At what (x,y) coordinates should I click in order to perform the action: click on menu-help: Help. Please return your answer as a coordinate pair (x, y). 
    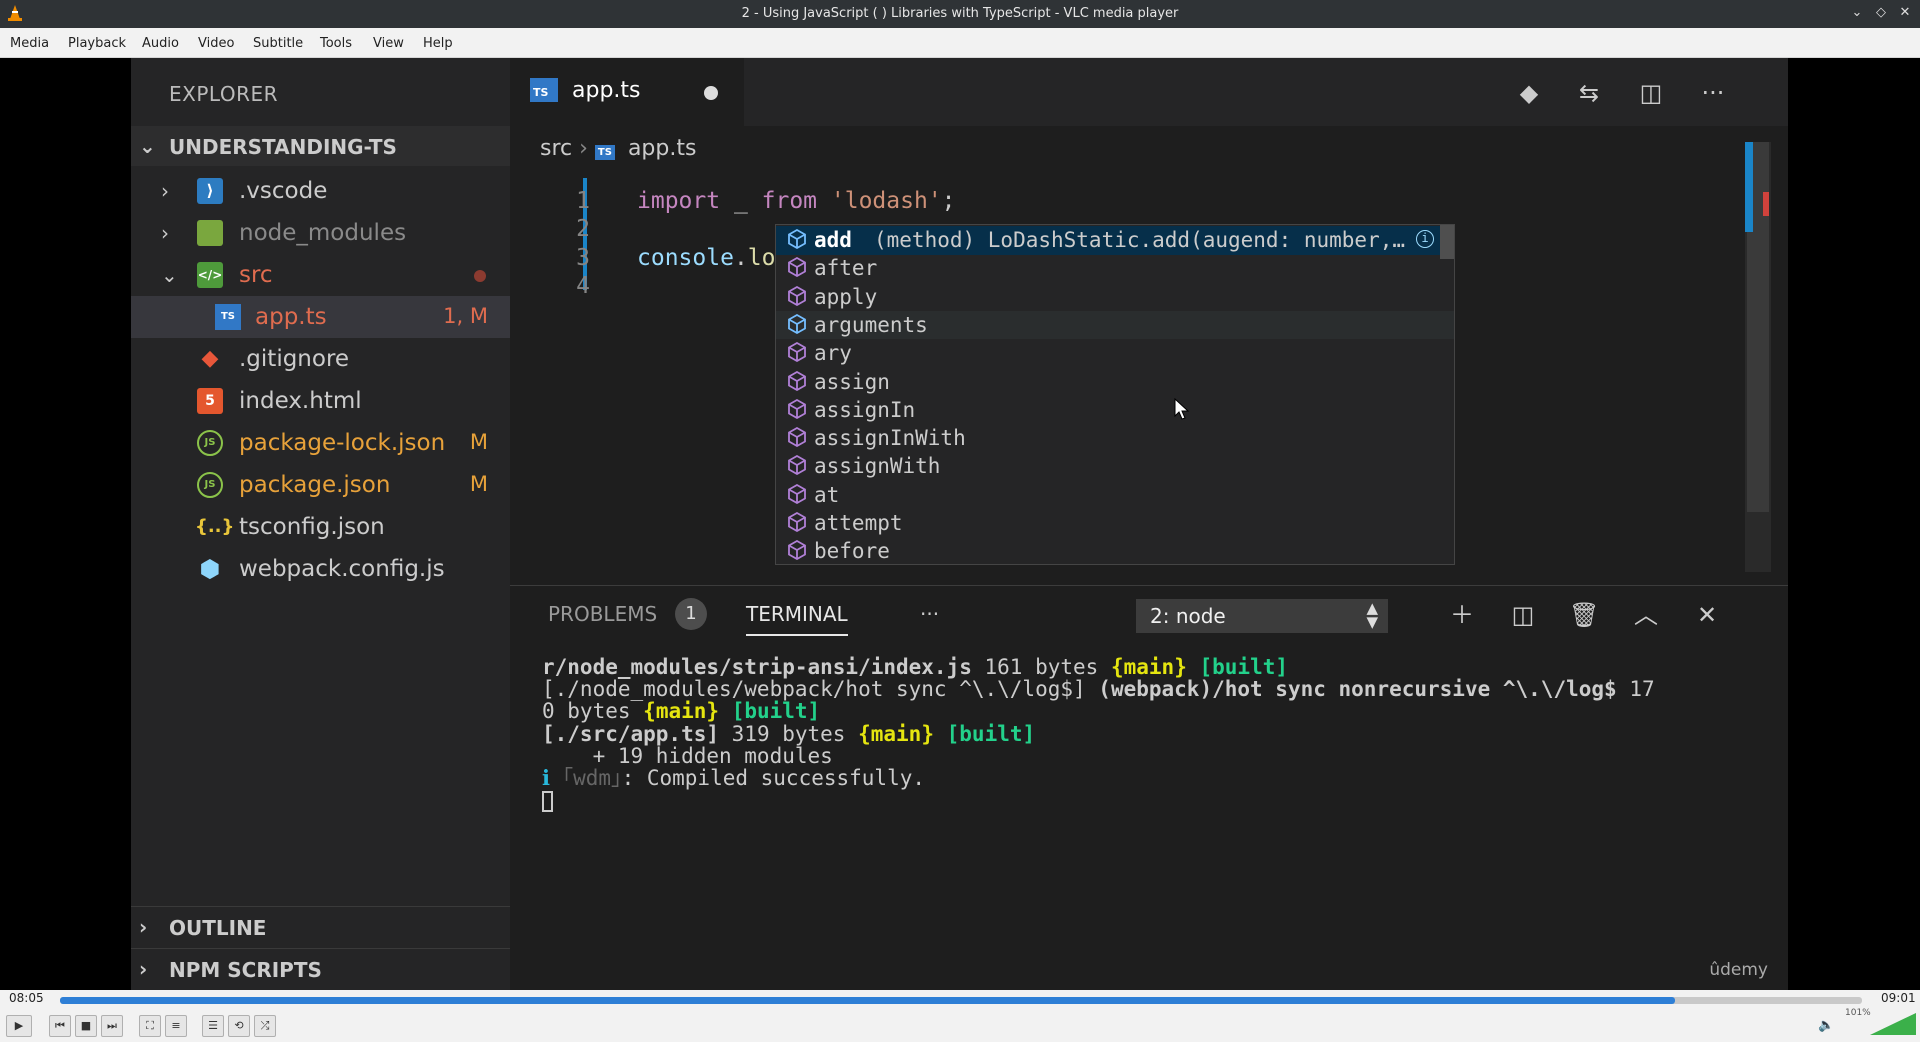
    Looking at the image, I should click on (438, 43).